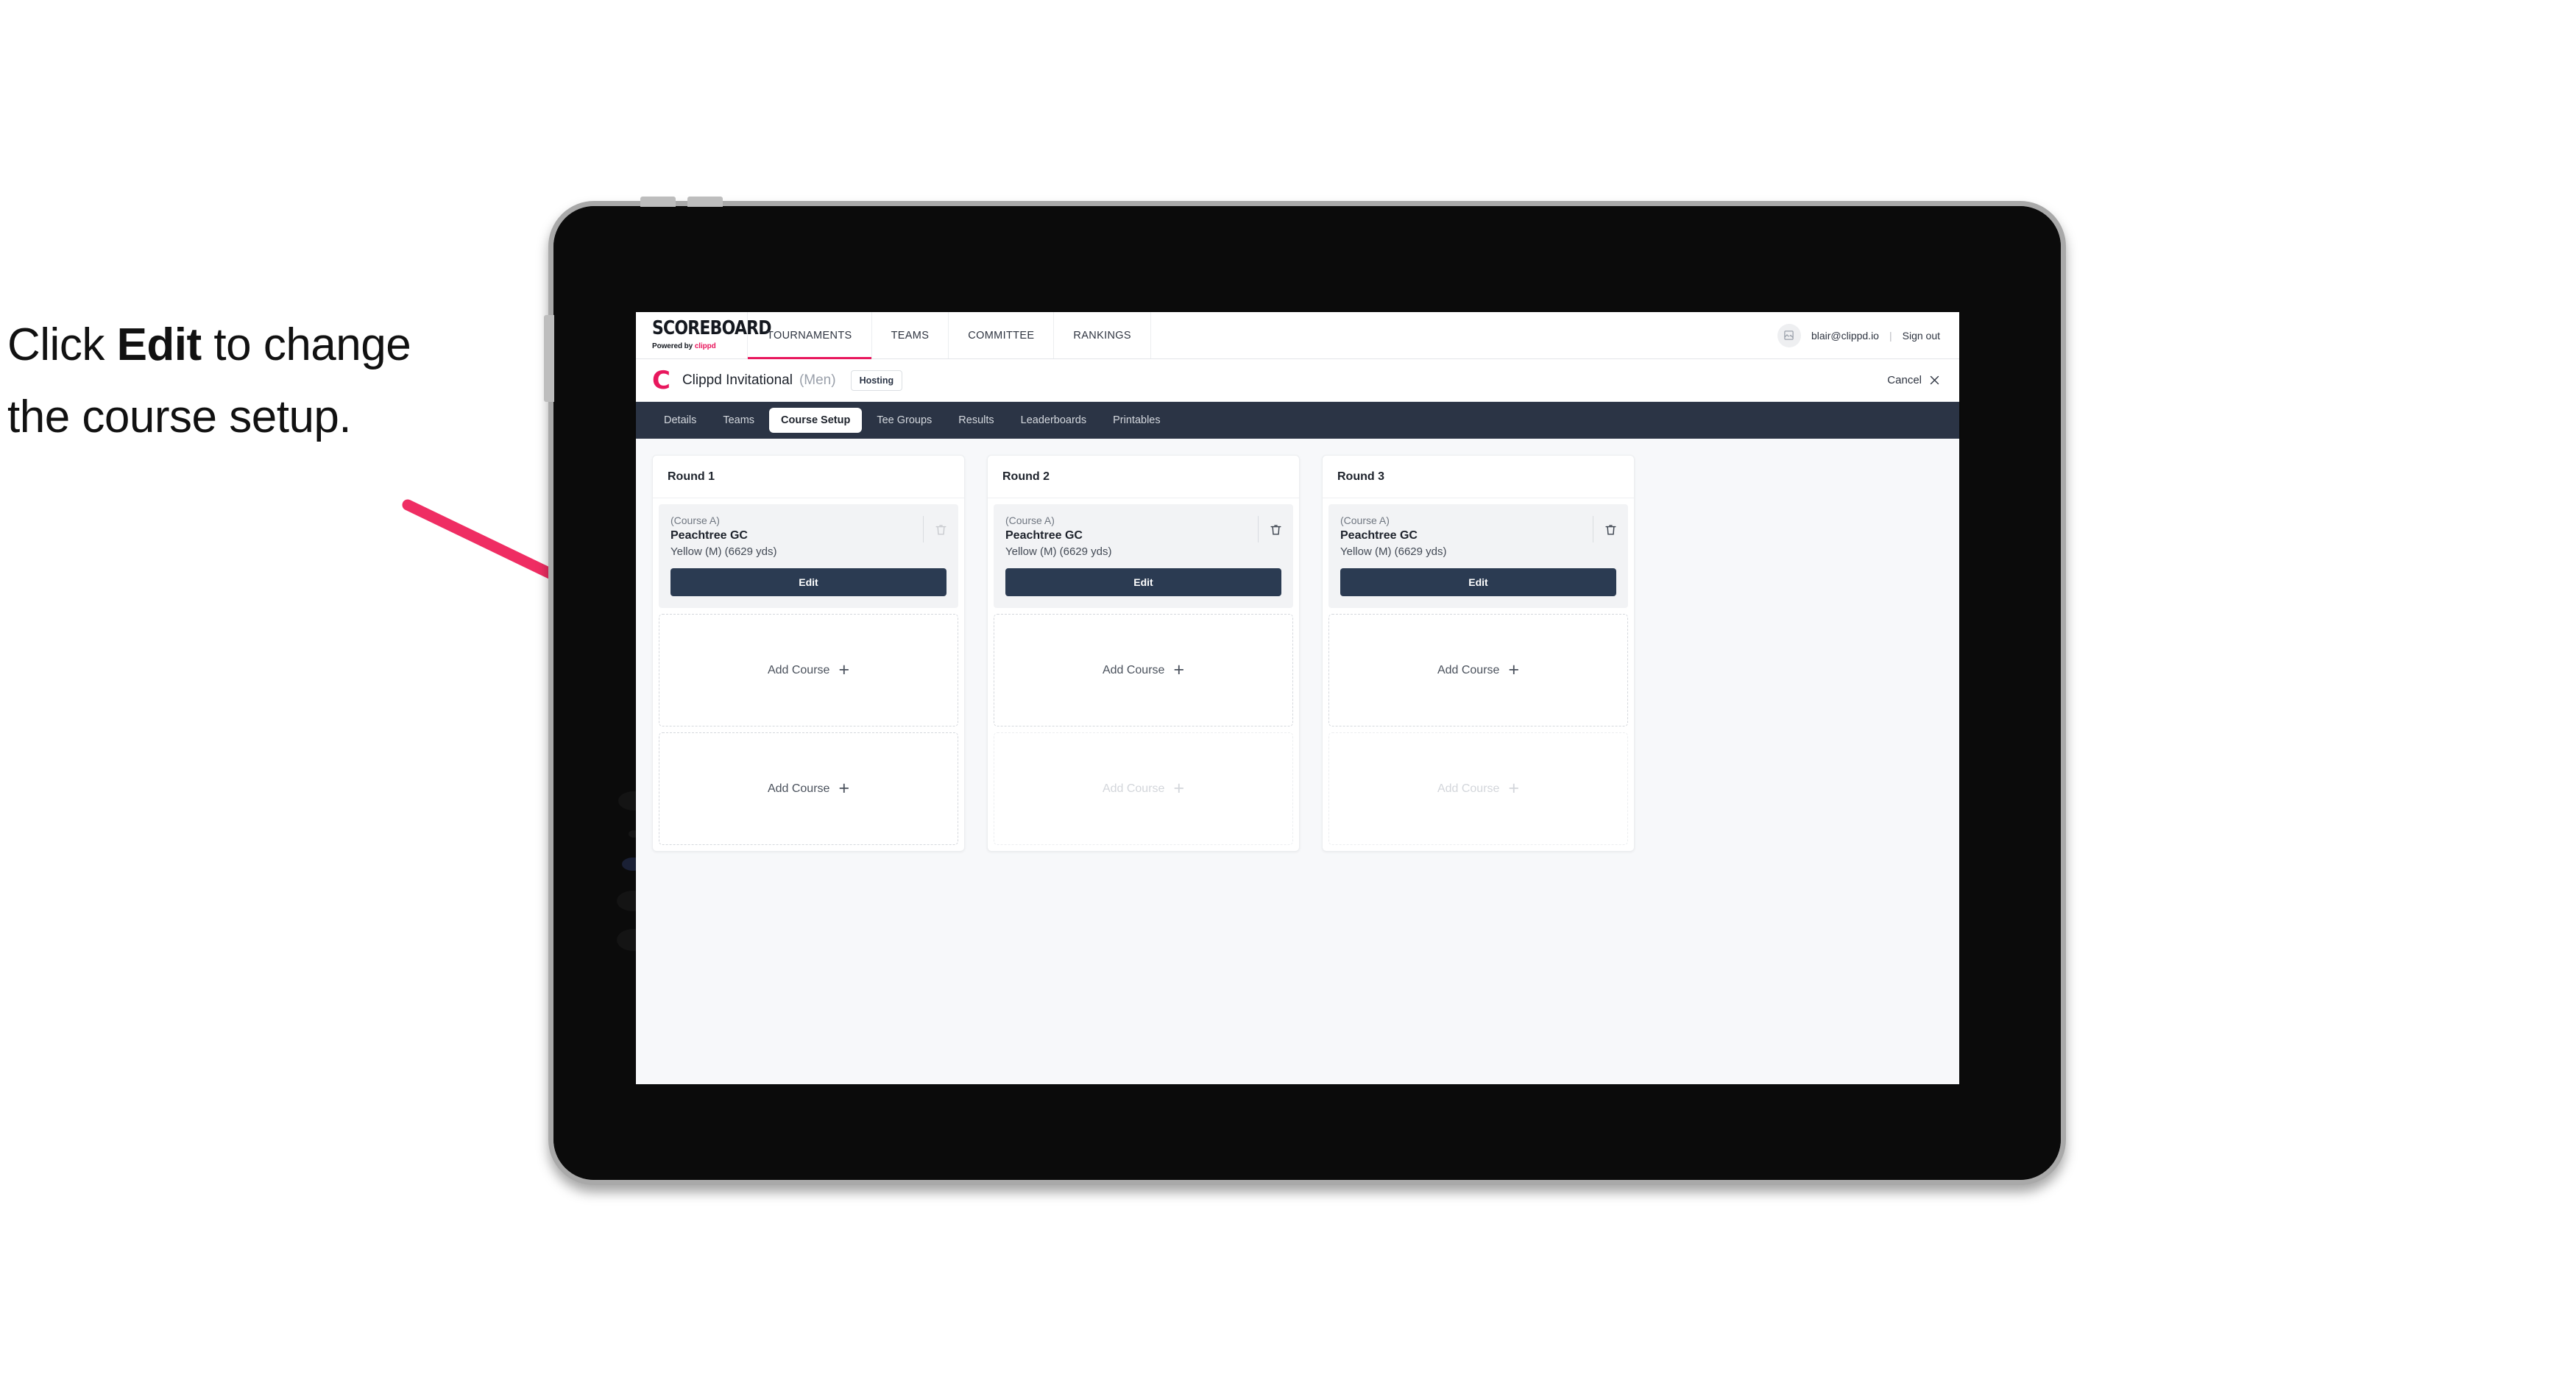 The height and width of the screenshot is (1386, 2576). Describe the element at coordinates (1054, 421) in the screenshot. I see `tab-leaderboards: Leaderboards` at that location.